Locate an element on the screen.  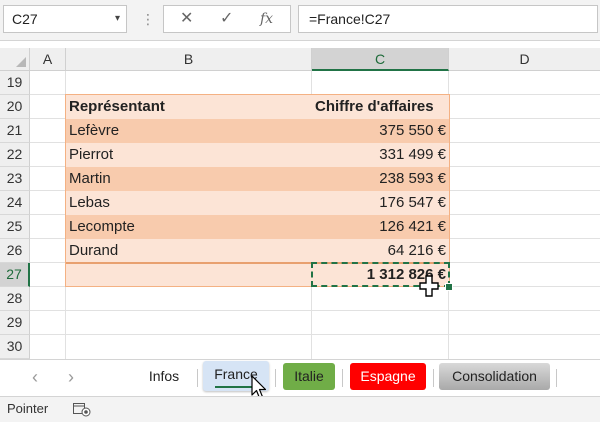
formula-input: =France!C27 is located at coordinates (448, 19).